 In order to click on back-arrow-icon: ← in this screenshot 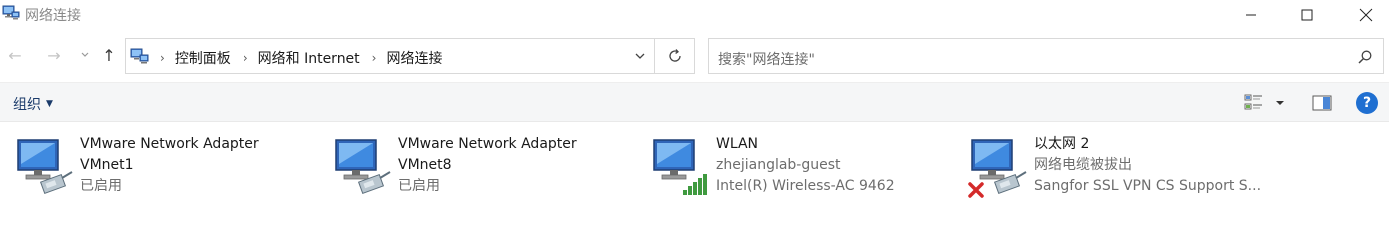, I will do `click(15, 55)`.